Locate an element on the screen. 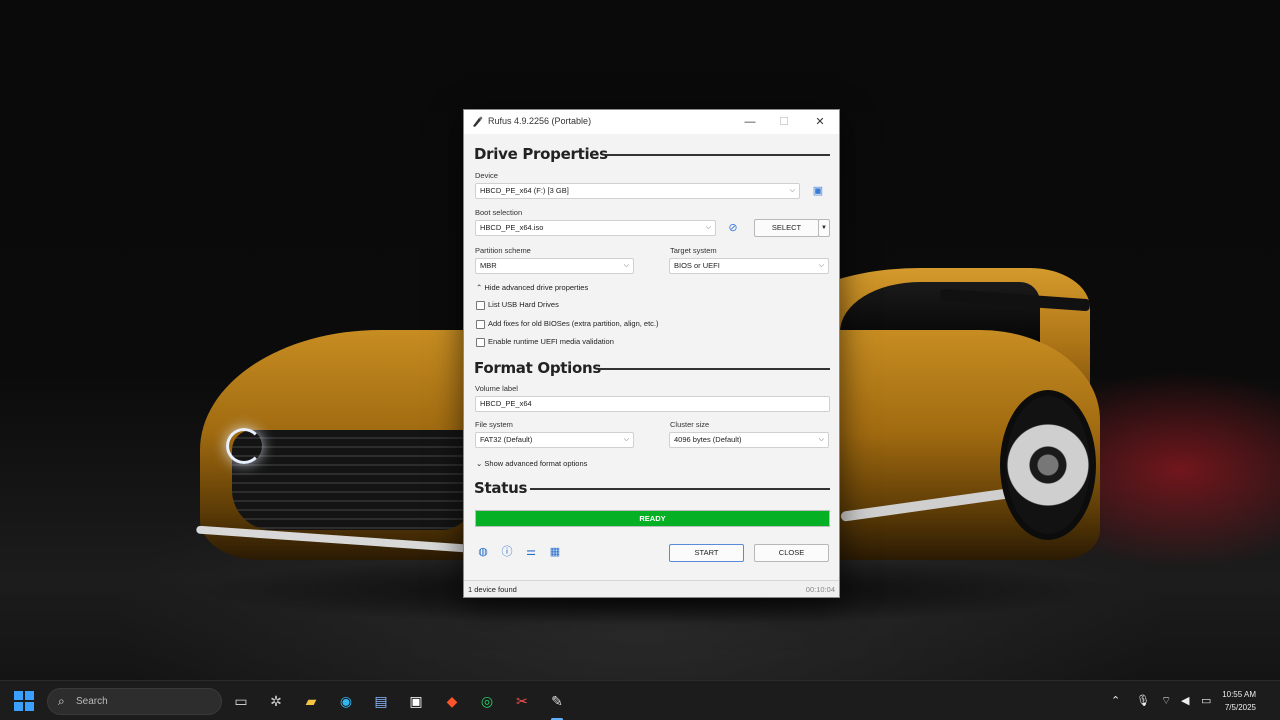 The width and height of the screenshot is (1280, 720). boot-selection-value: HBCD_PE_x64.iso is located at coordinates (512, 227).